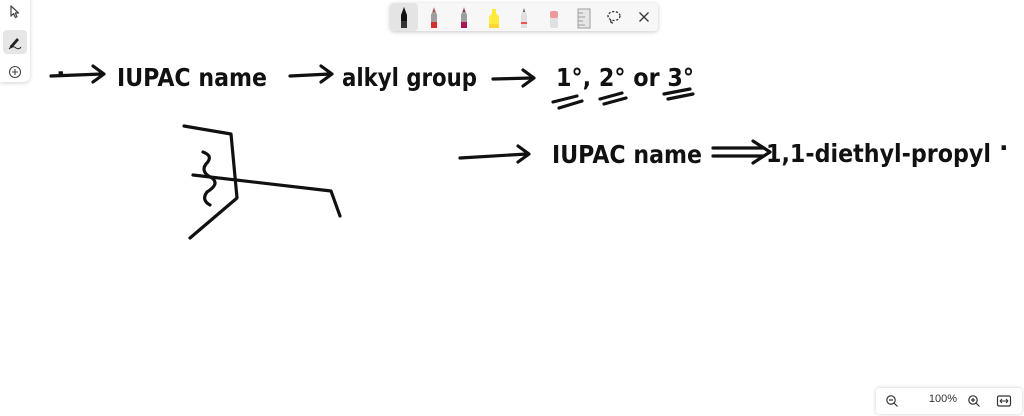 The height and width of the screenshot is (416, 1024). What do you see at coordinates (584, 17) in the screenshot?
I see `ruler-icon` at bounding box center [584, 17].